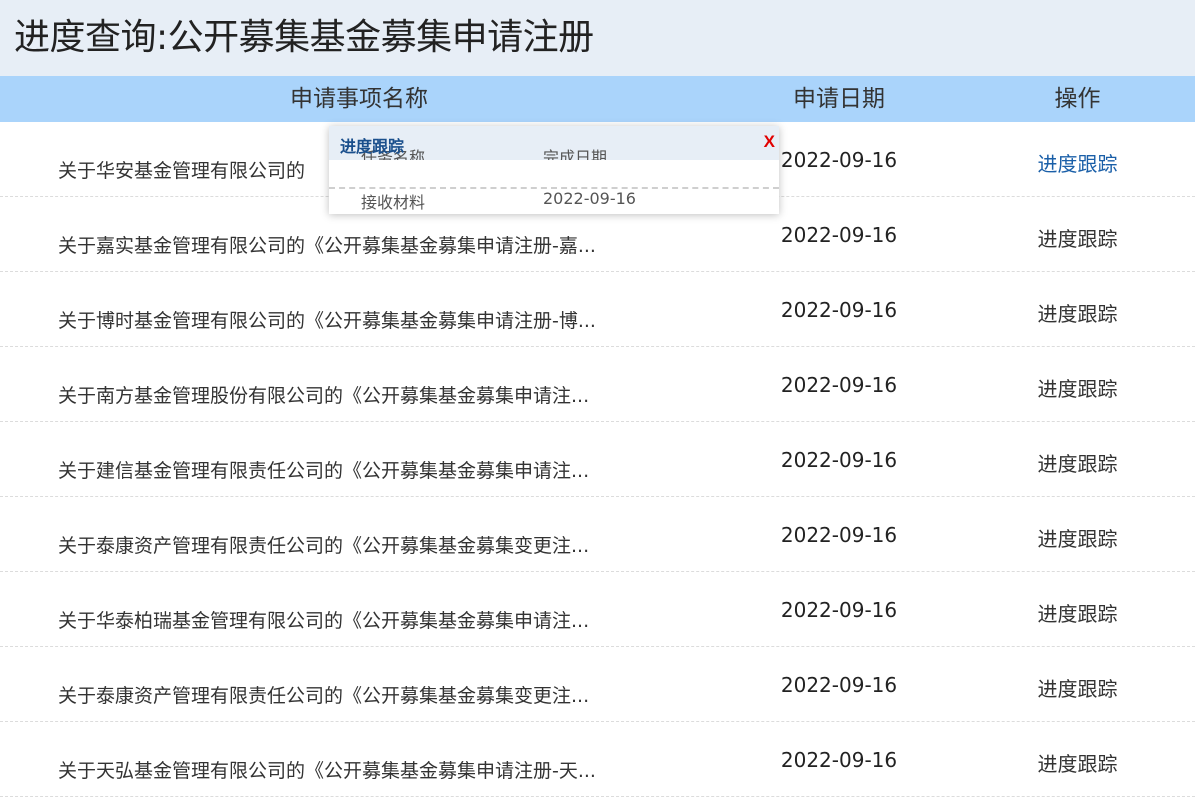 This screenshot has width=1195, height=802. What do you see at coordinates (359, 99) in the screenshot?
I see `column-header-name: 申请事项名称` at bounding box center [359, 99].